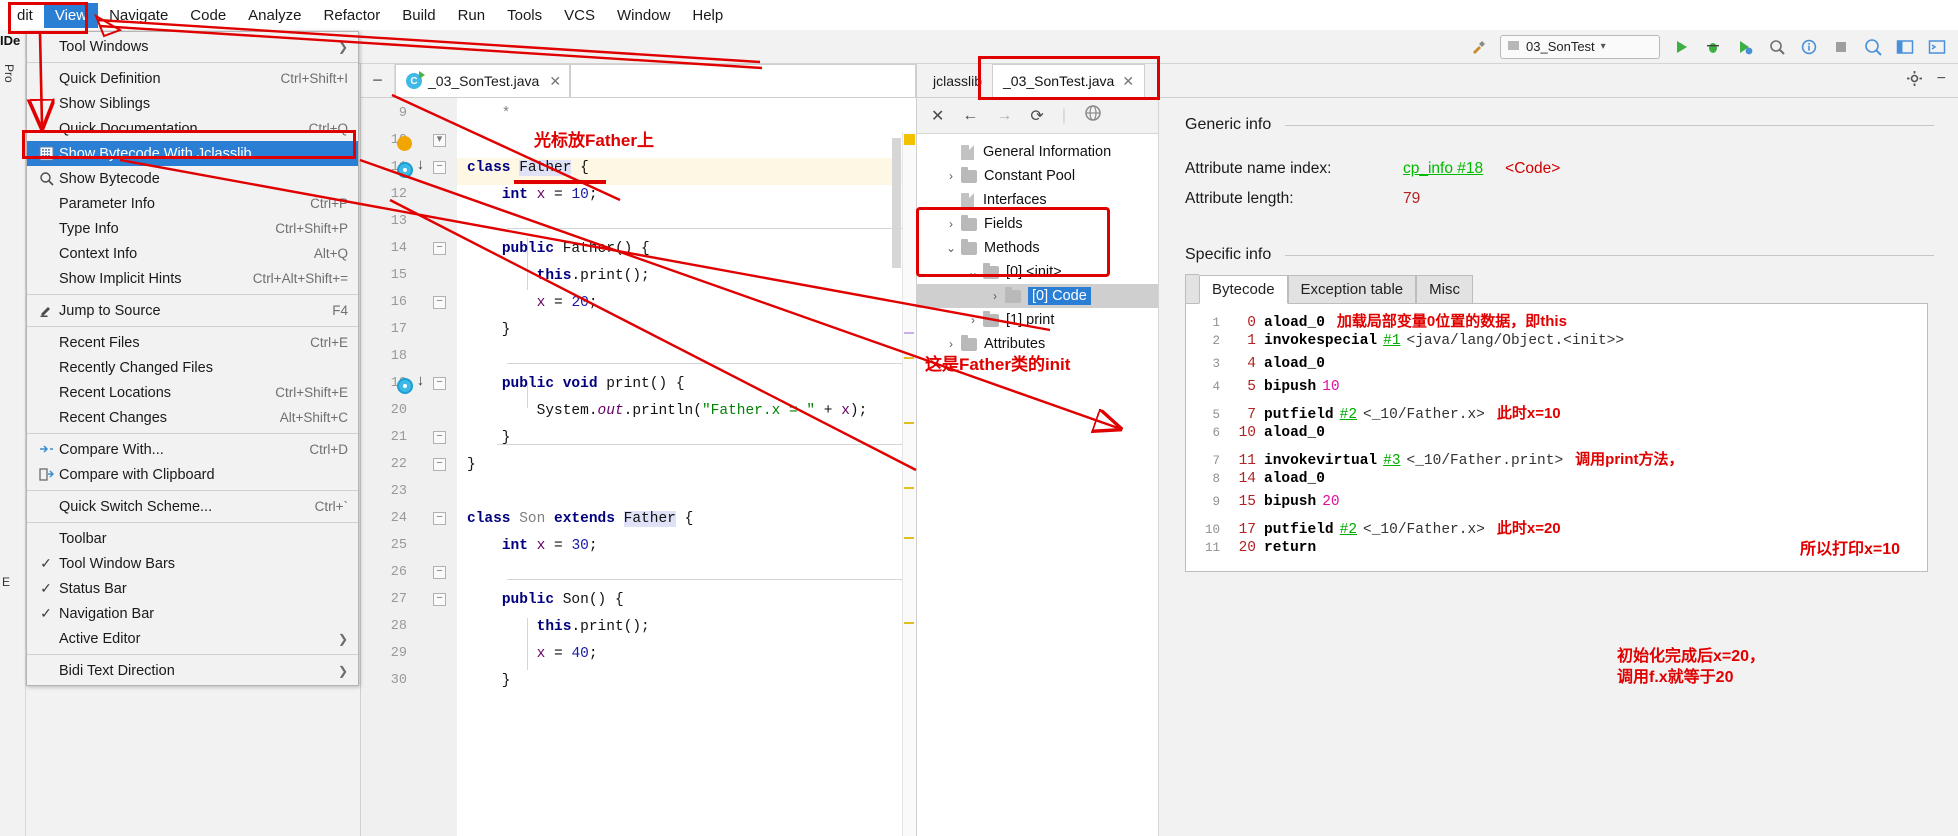 The height and width of the screenshot is (836, 1958). I want to click on run-icon, so click(1681, 47).